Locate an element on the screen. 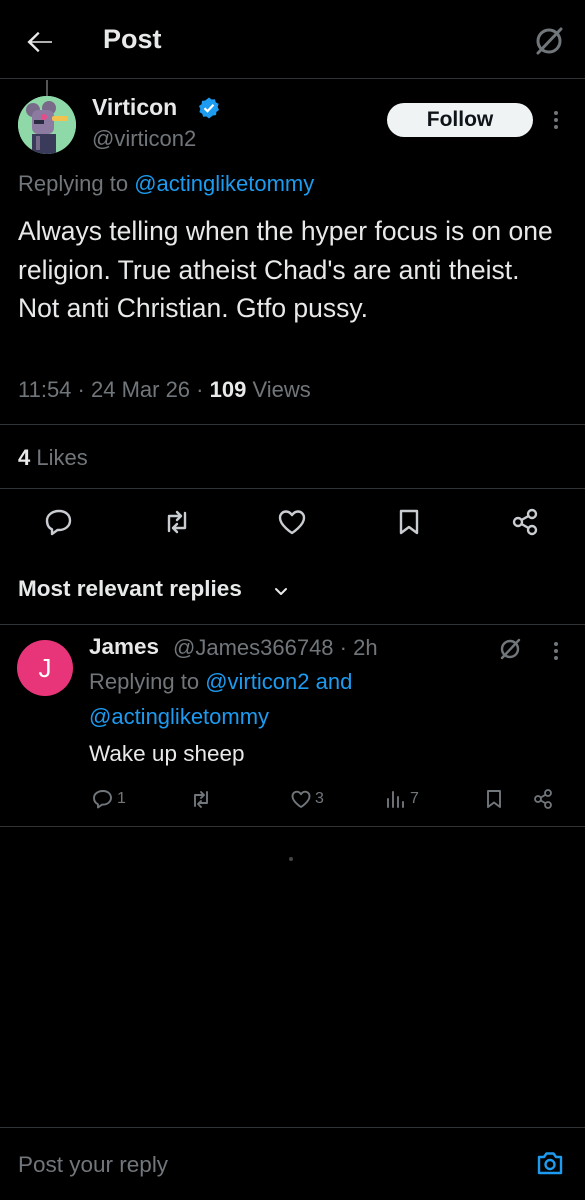 This screenshot has height=1200, width=585. reply-author-handle: @James366748 is located at coordinates (253, 647).